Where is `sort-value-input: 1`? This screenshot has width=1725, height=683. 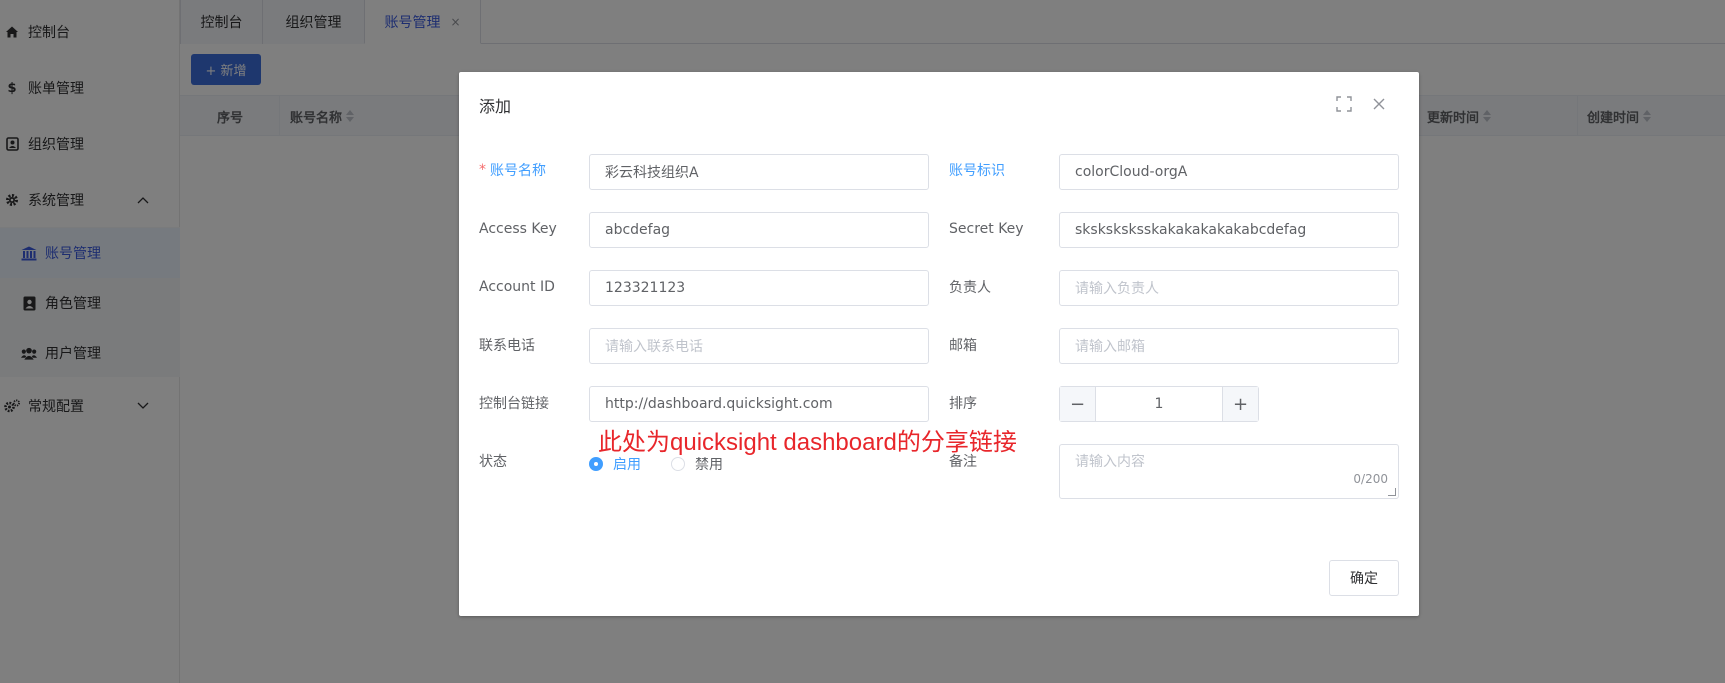
sort-value-input: 1 is located at coordinates (1159, 404).